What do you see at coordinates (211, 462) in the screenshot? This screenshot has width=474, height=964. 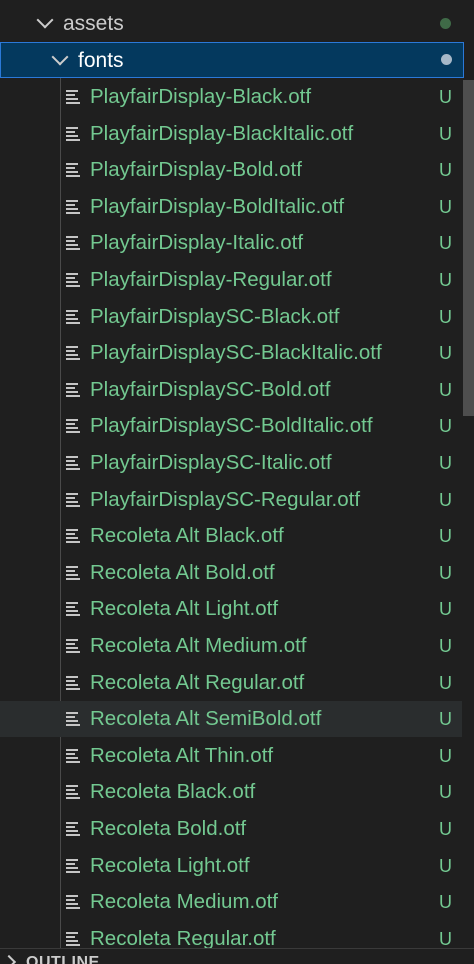 I see `file-label: PlayfairDisplaySC-Italic.otf` at bounding box center [211, 462].